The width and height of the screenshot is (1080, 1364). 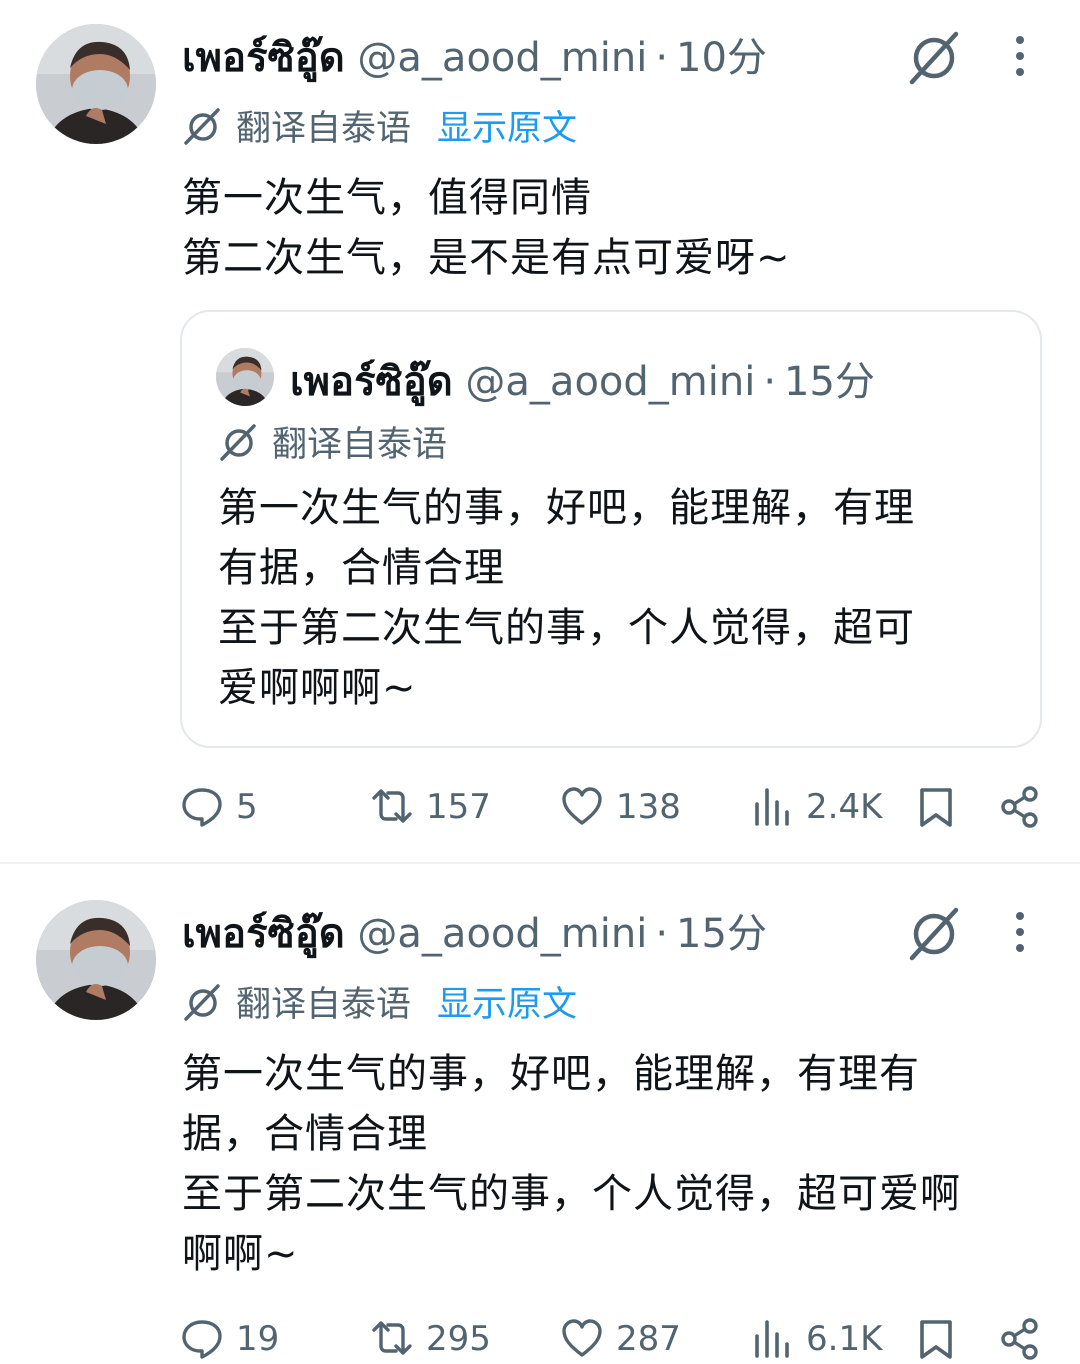 I want to click on reply-button: 19, so click(x=229, y=1339).